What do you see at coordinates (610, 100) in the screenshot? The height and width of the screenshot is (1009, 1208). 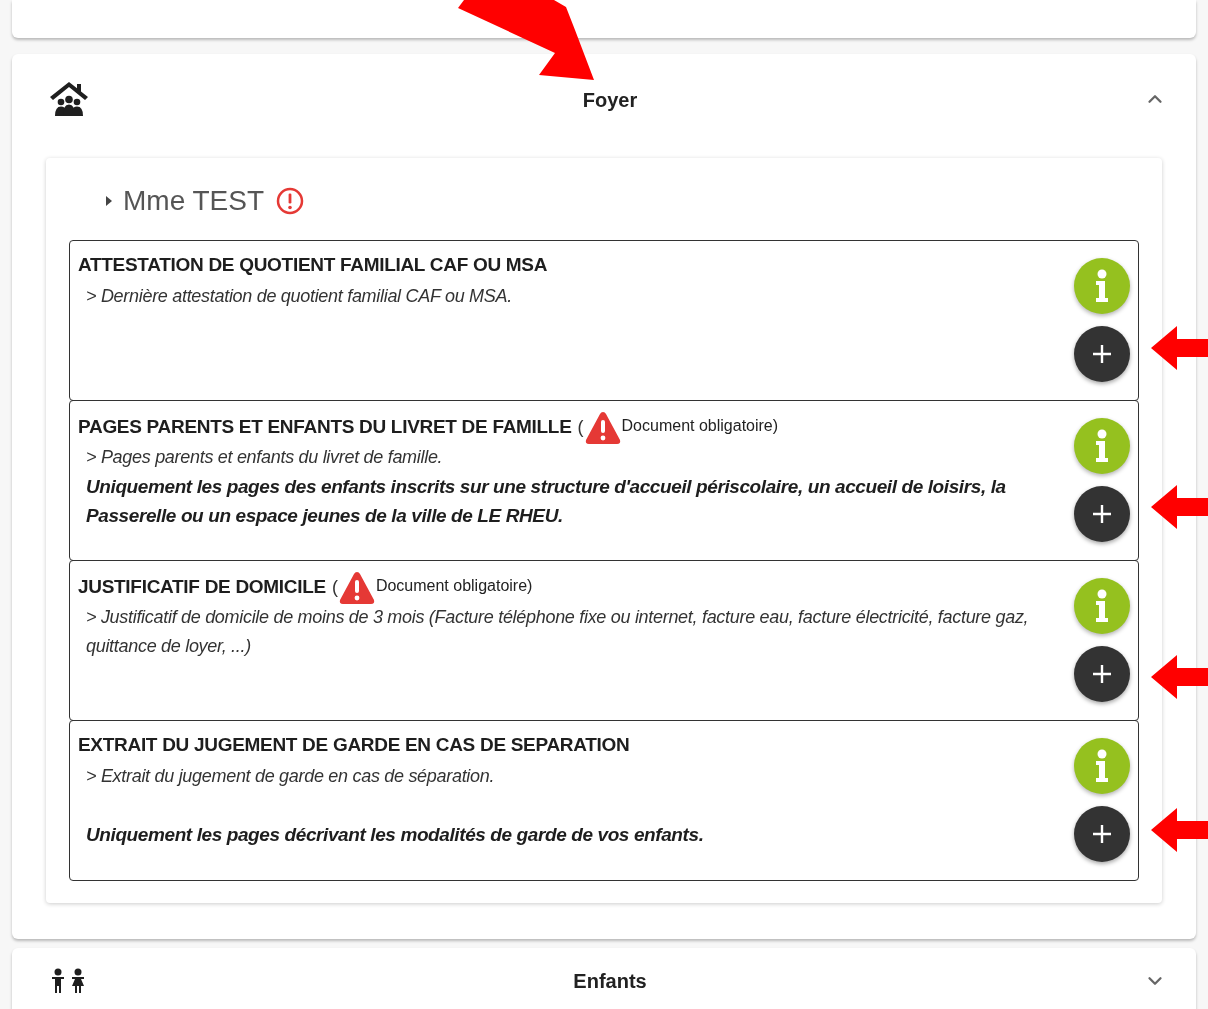 I see `section-title: Foyer` at bounding box center [610, 100].